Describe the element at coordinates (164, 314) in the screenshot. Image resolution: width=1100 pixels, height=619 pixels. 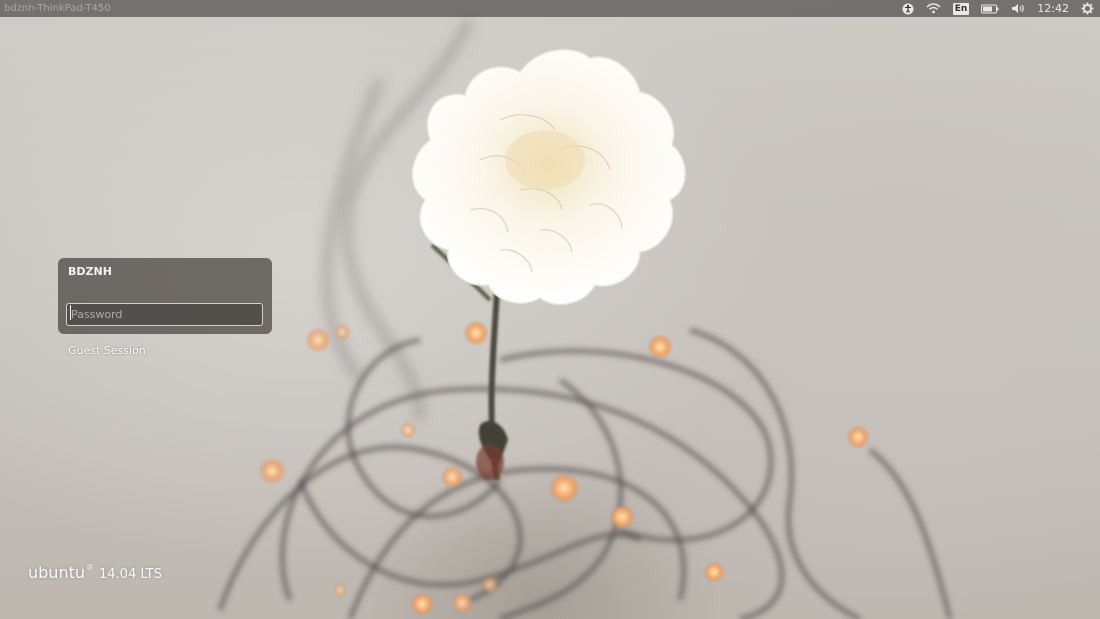
I see `password-input` at that location.